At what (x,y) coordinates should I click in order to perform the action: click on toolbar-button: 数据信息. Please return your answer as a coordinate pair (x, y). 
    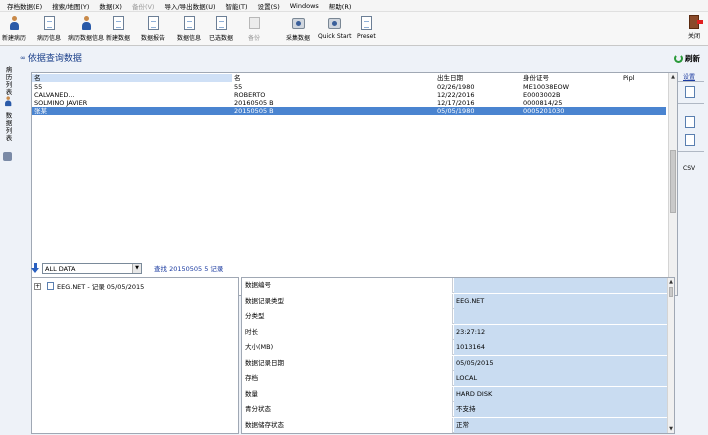
    Looking at the image, I should click on (189, 30).